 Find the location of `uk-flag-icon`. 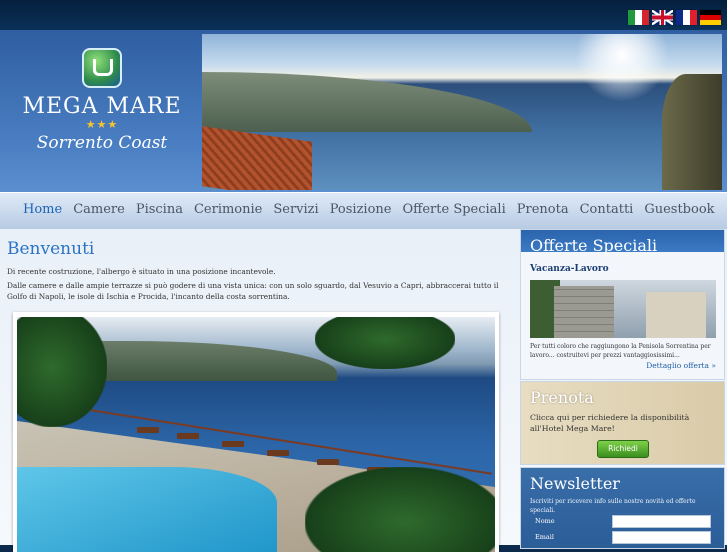

uk-flag-icon is located at coordinates (662, 17).